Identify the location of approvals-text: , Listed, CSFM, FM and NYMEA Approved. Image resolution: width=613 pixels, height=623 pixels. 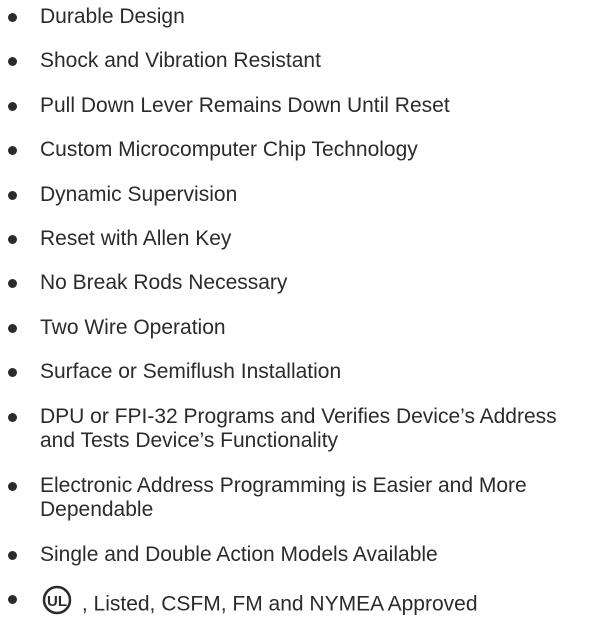
(279, 604).